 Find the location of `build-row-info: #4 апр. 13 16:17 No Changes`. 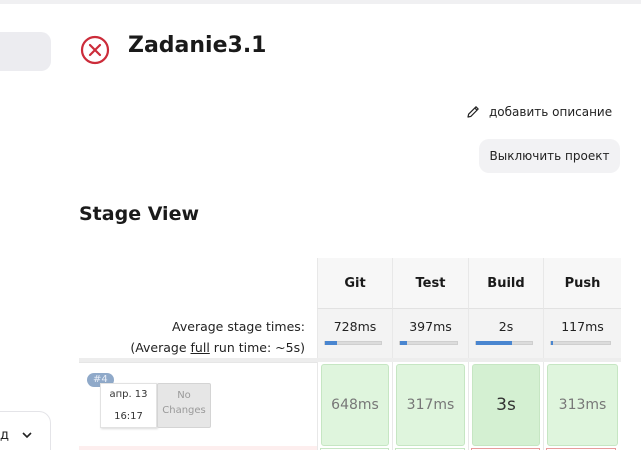

build-row-info: #4 апр. 13 16:17 No Changes is located at coordinates (198, 406).